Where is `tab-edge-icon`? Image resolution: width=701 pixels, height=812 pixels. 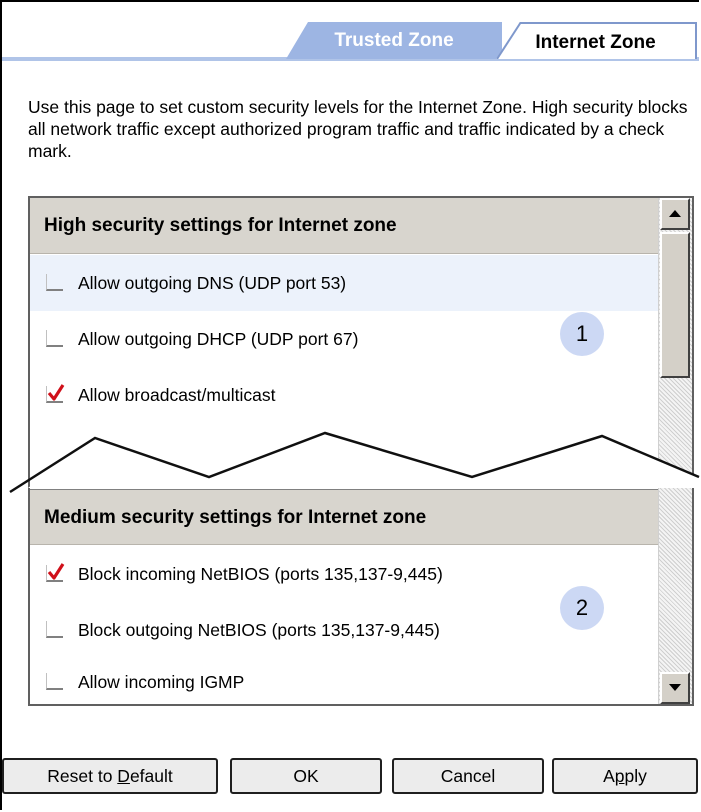 tab-edge-icon is located at coordinates (509, 40).